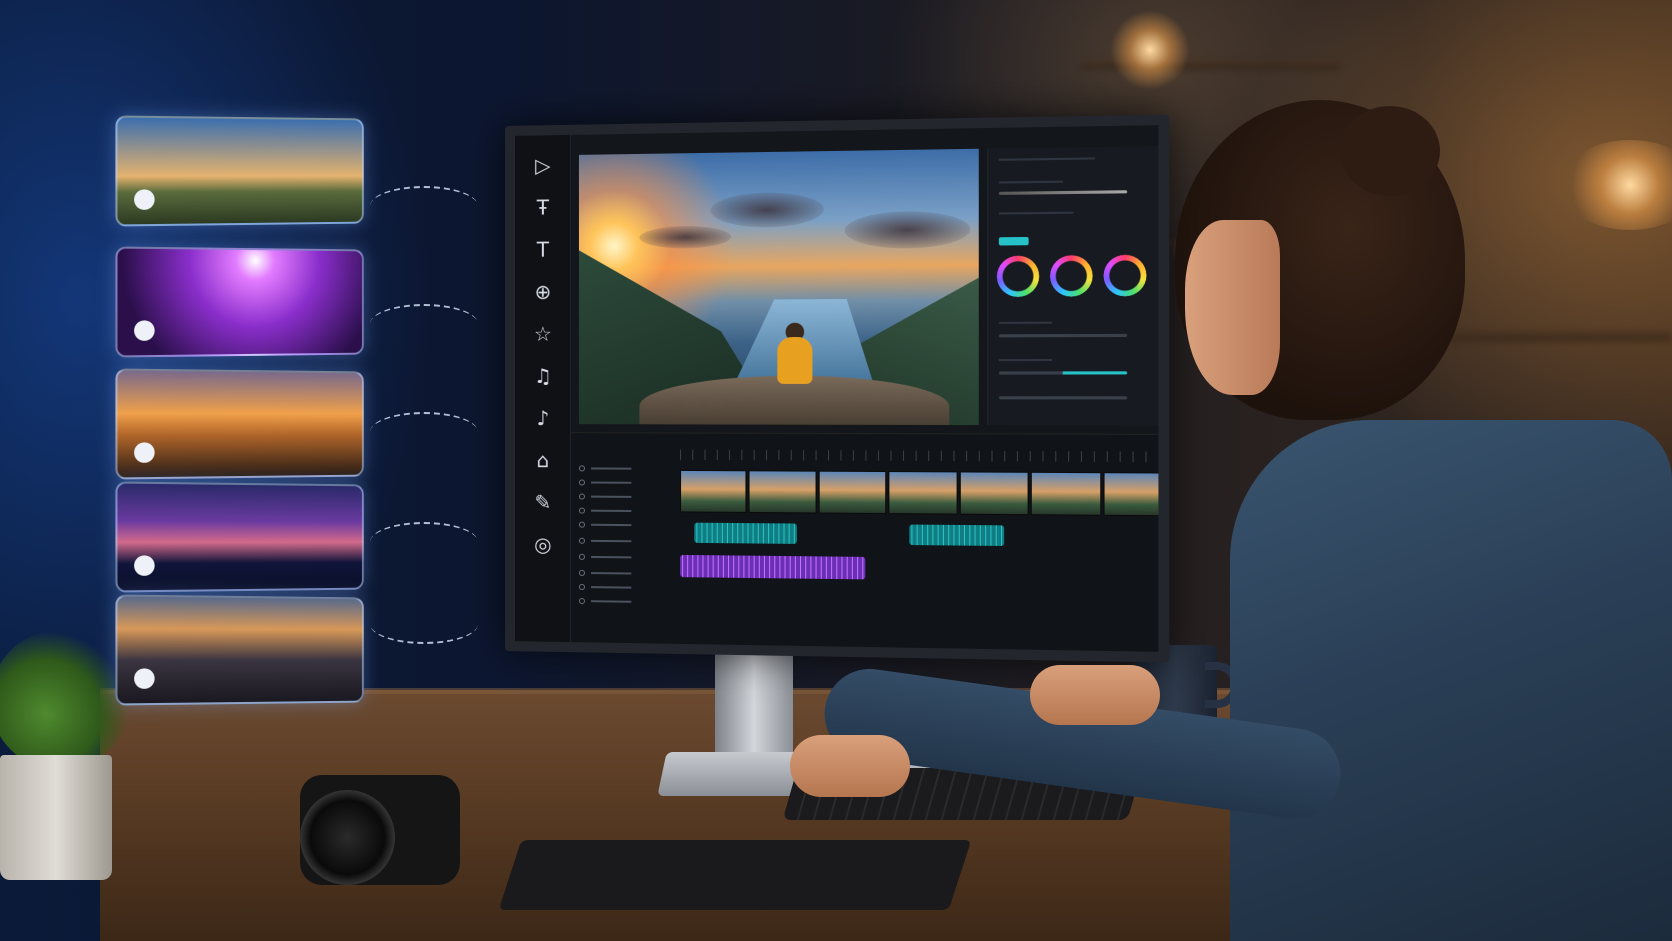  Describe the element at coordinates (1018, 276) in the screenshot. I see `color-wheel-shadows` at that location.